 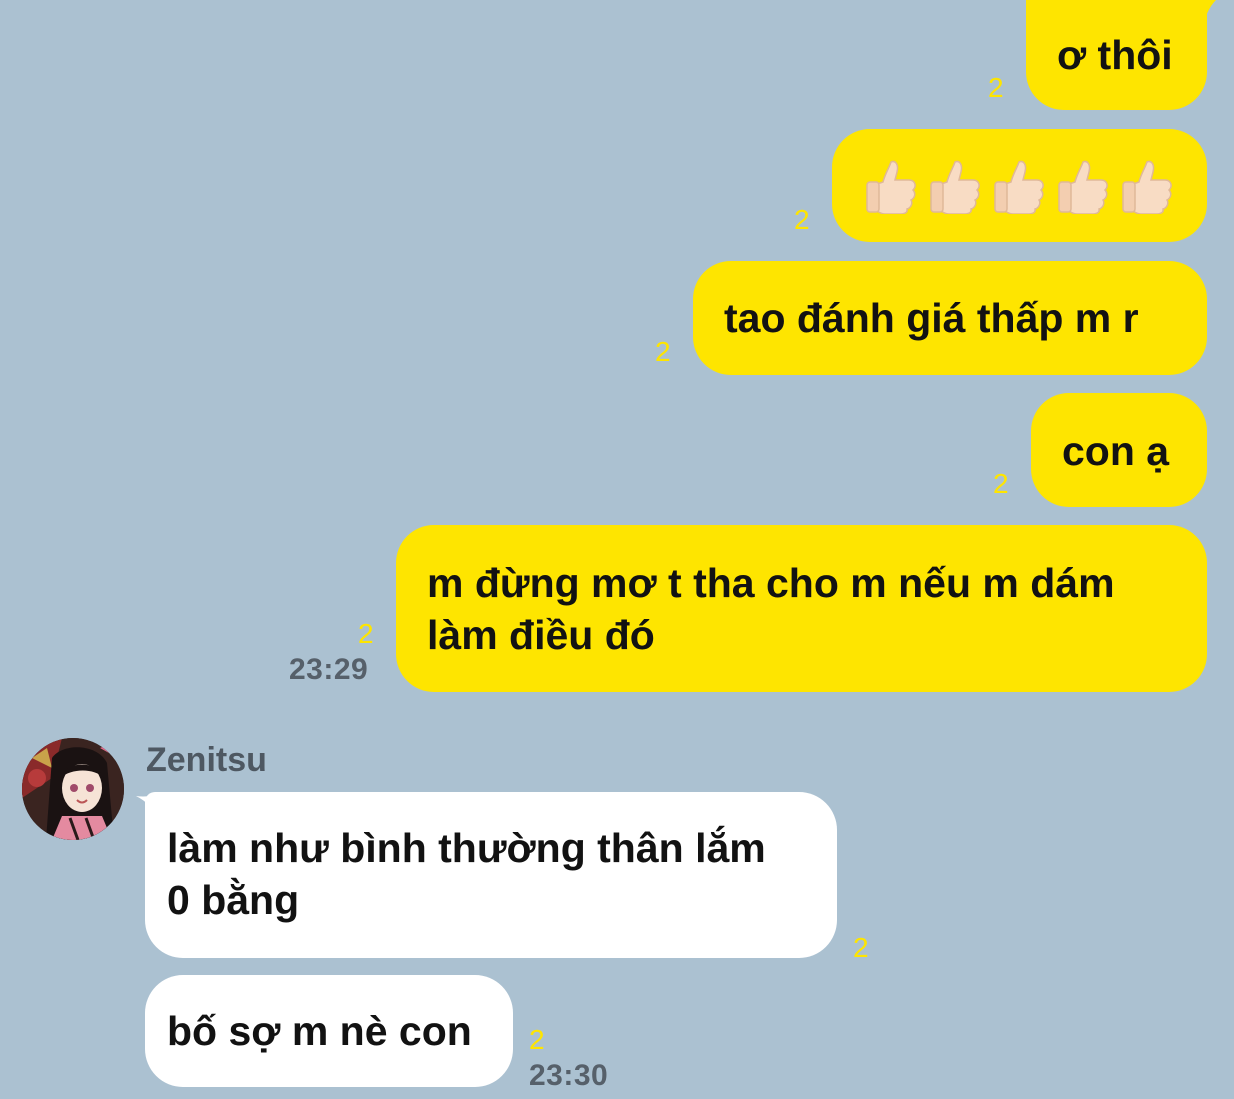 I want to click on avatar-image, so click(x=73, y=789).